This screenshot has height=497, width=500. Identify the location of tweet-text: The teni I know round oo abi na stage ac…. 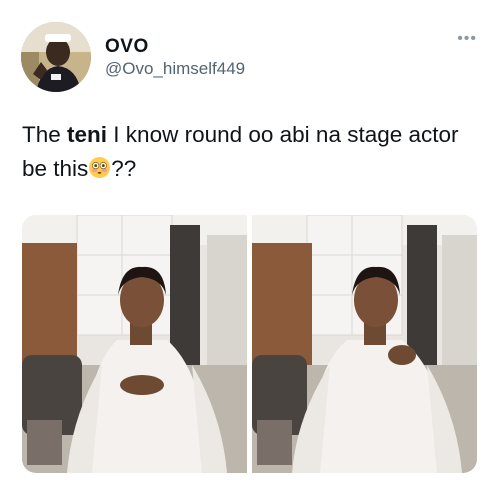
(252, 152).